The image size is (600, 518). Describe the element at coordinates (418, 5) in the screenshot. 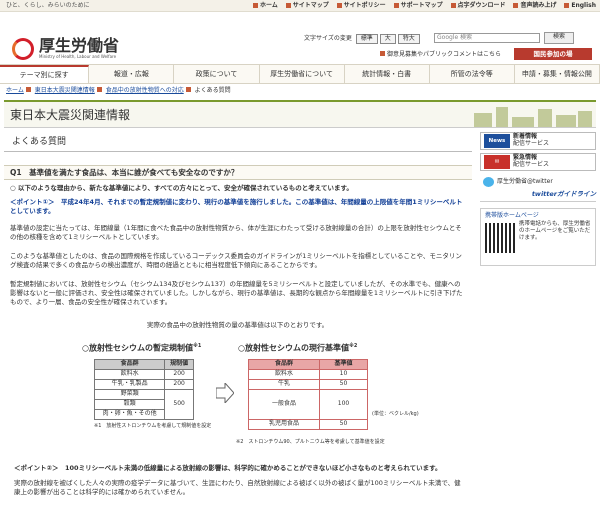

I see `link-support: サポートマップ` at that location.